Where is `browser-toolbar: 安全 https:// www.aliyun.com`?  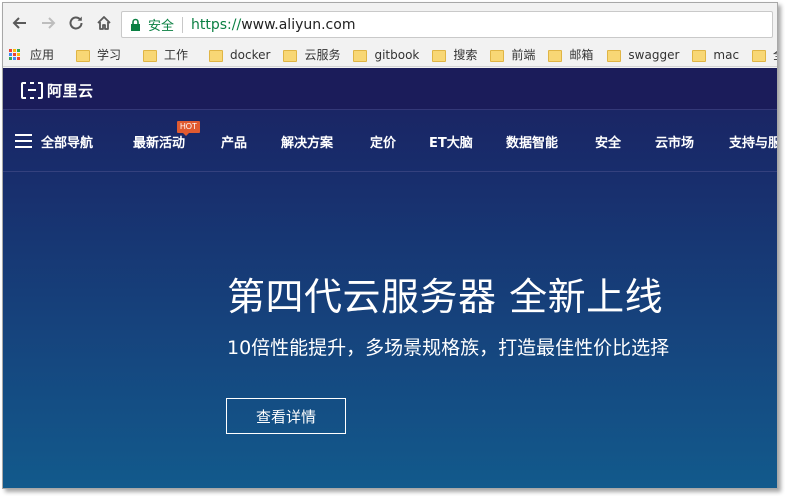
browser-toolbar: 安全 https:// www.aliyun.com is located at coordinates (390, 23).